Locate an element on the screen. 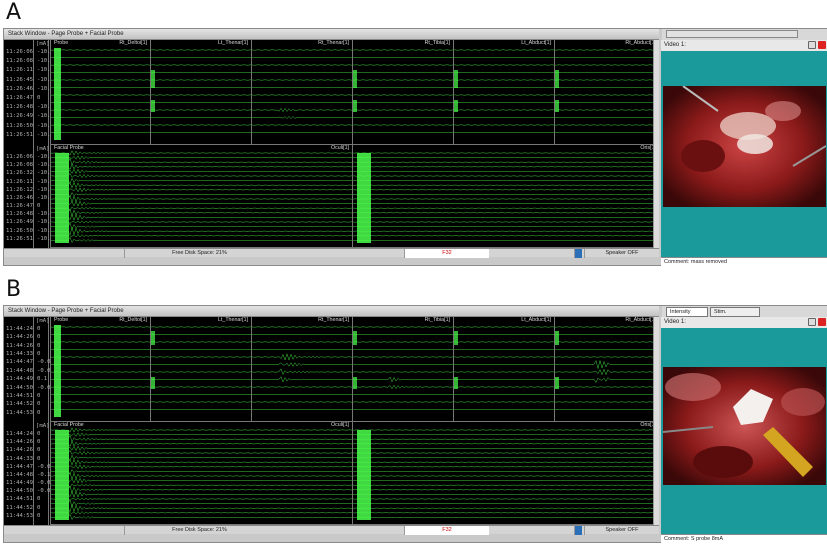 The image size is (827, 549). timestamp: 11:44:48 is located at coordinates (19, 474).